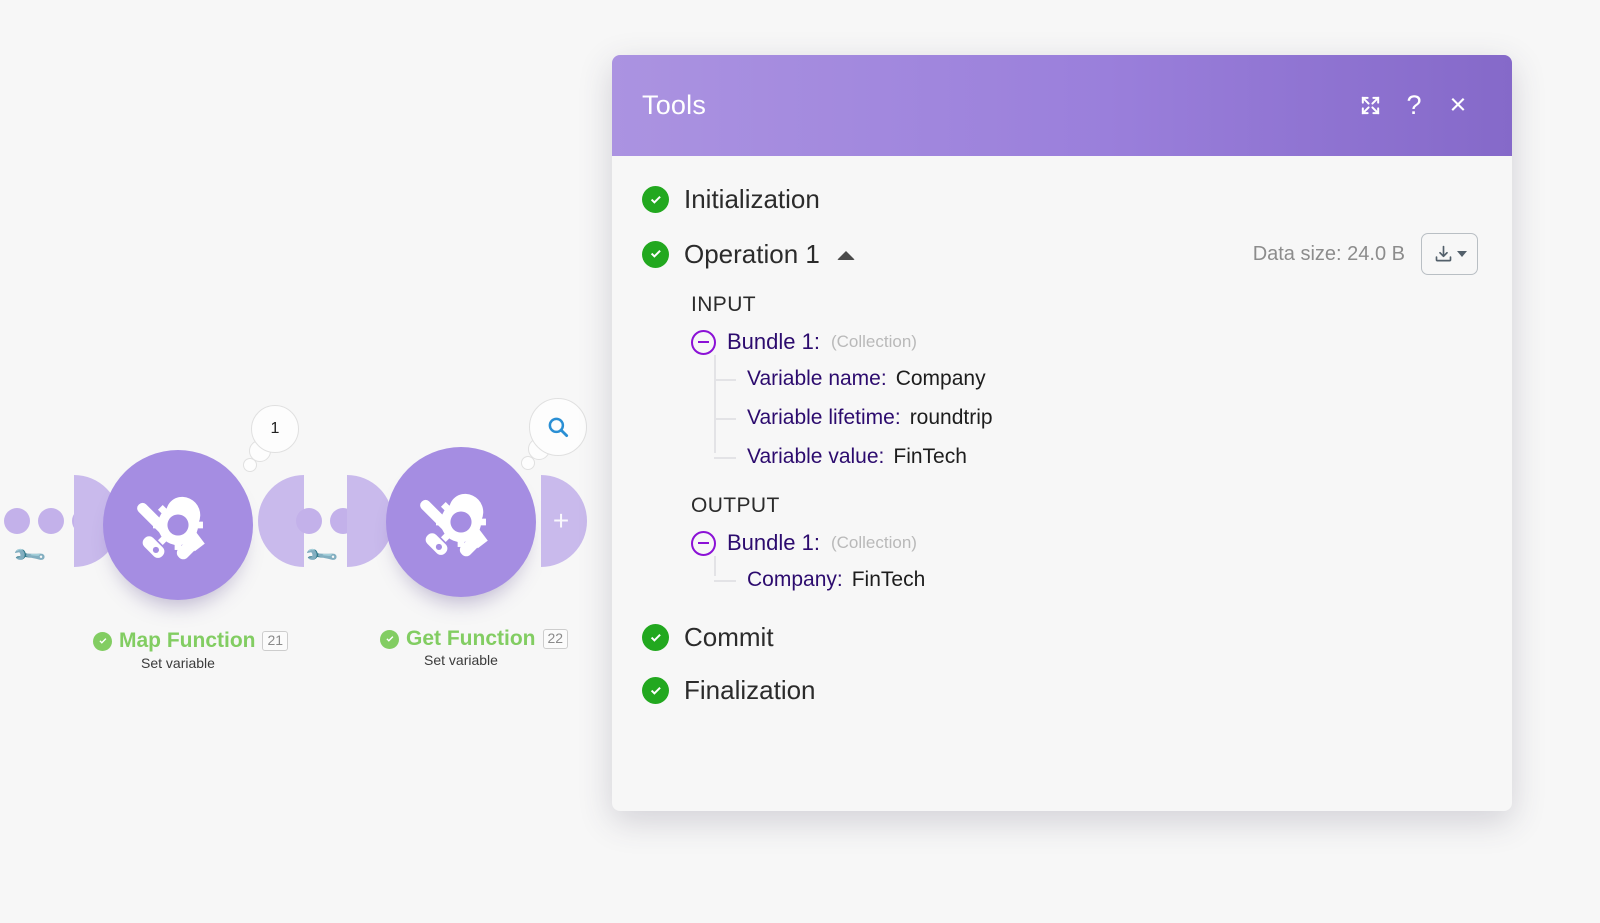 This screenshot has height=923, width=1600. I want to click on download-button, so click(1449, 254).